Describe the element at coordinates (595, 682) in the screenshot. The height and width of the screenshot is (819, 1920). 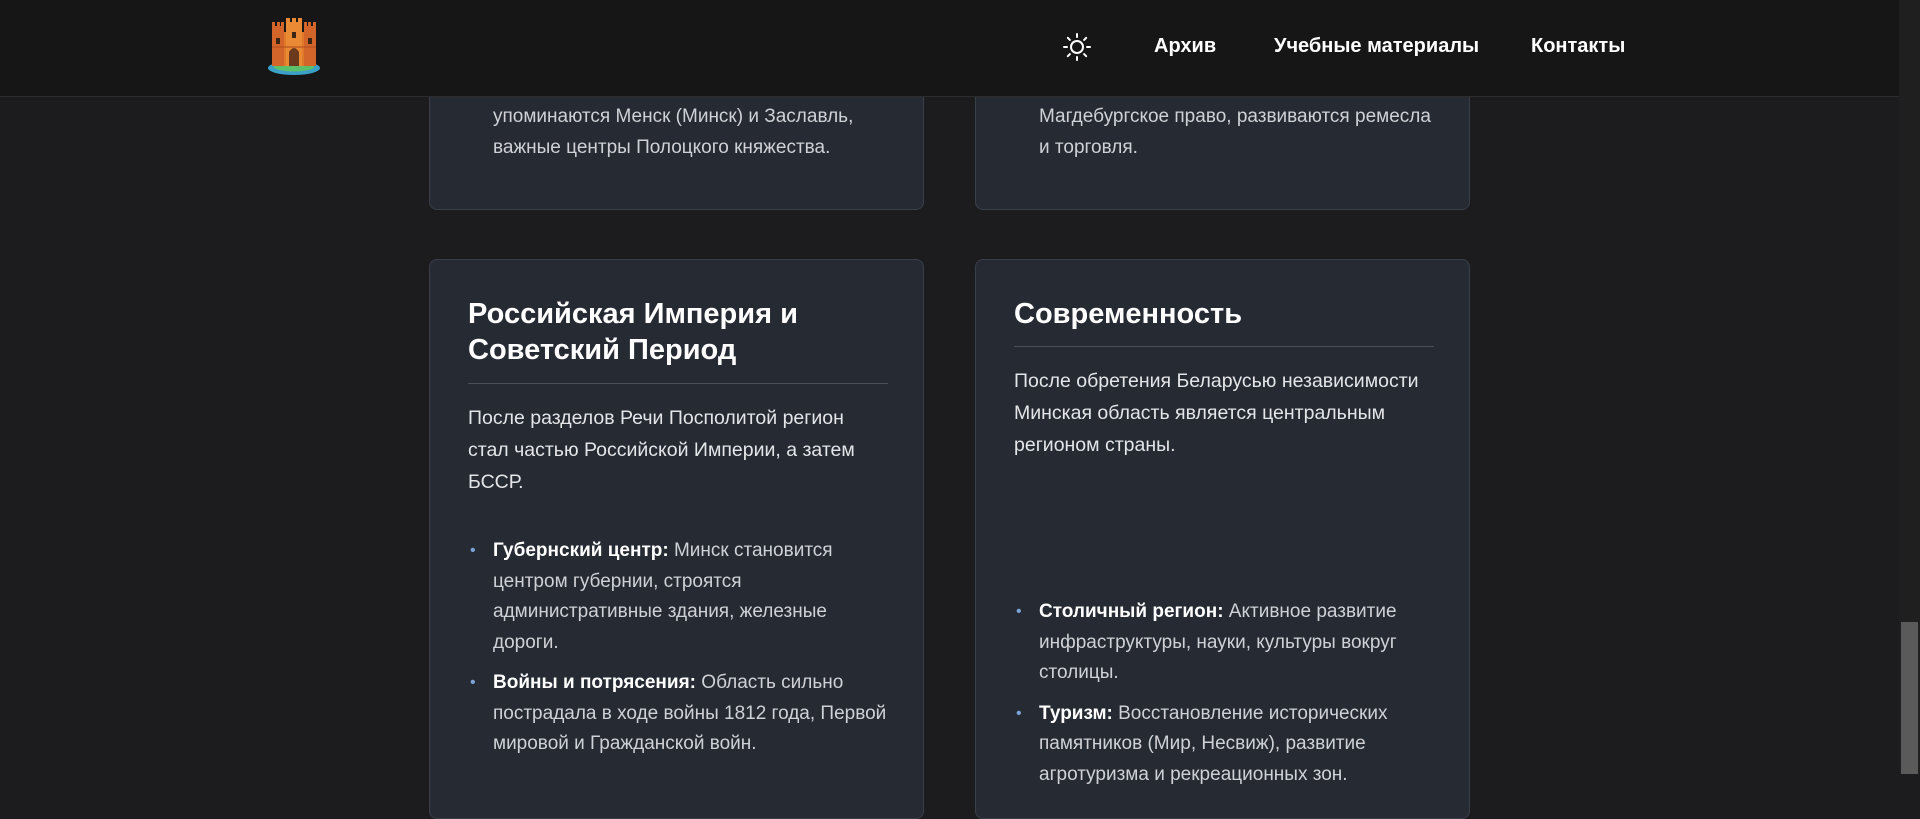
I see `bullet-term: Войны и потрясения:` at that location.